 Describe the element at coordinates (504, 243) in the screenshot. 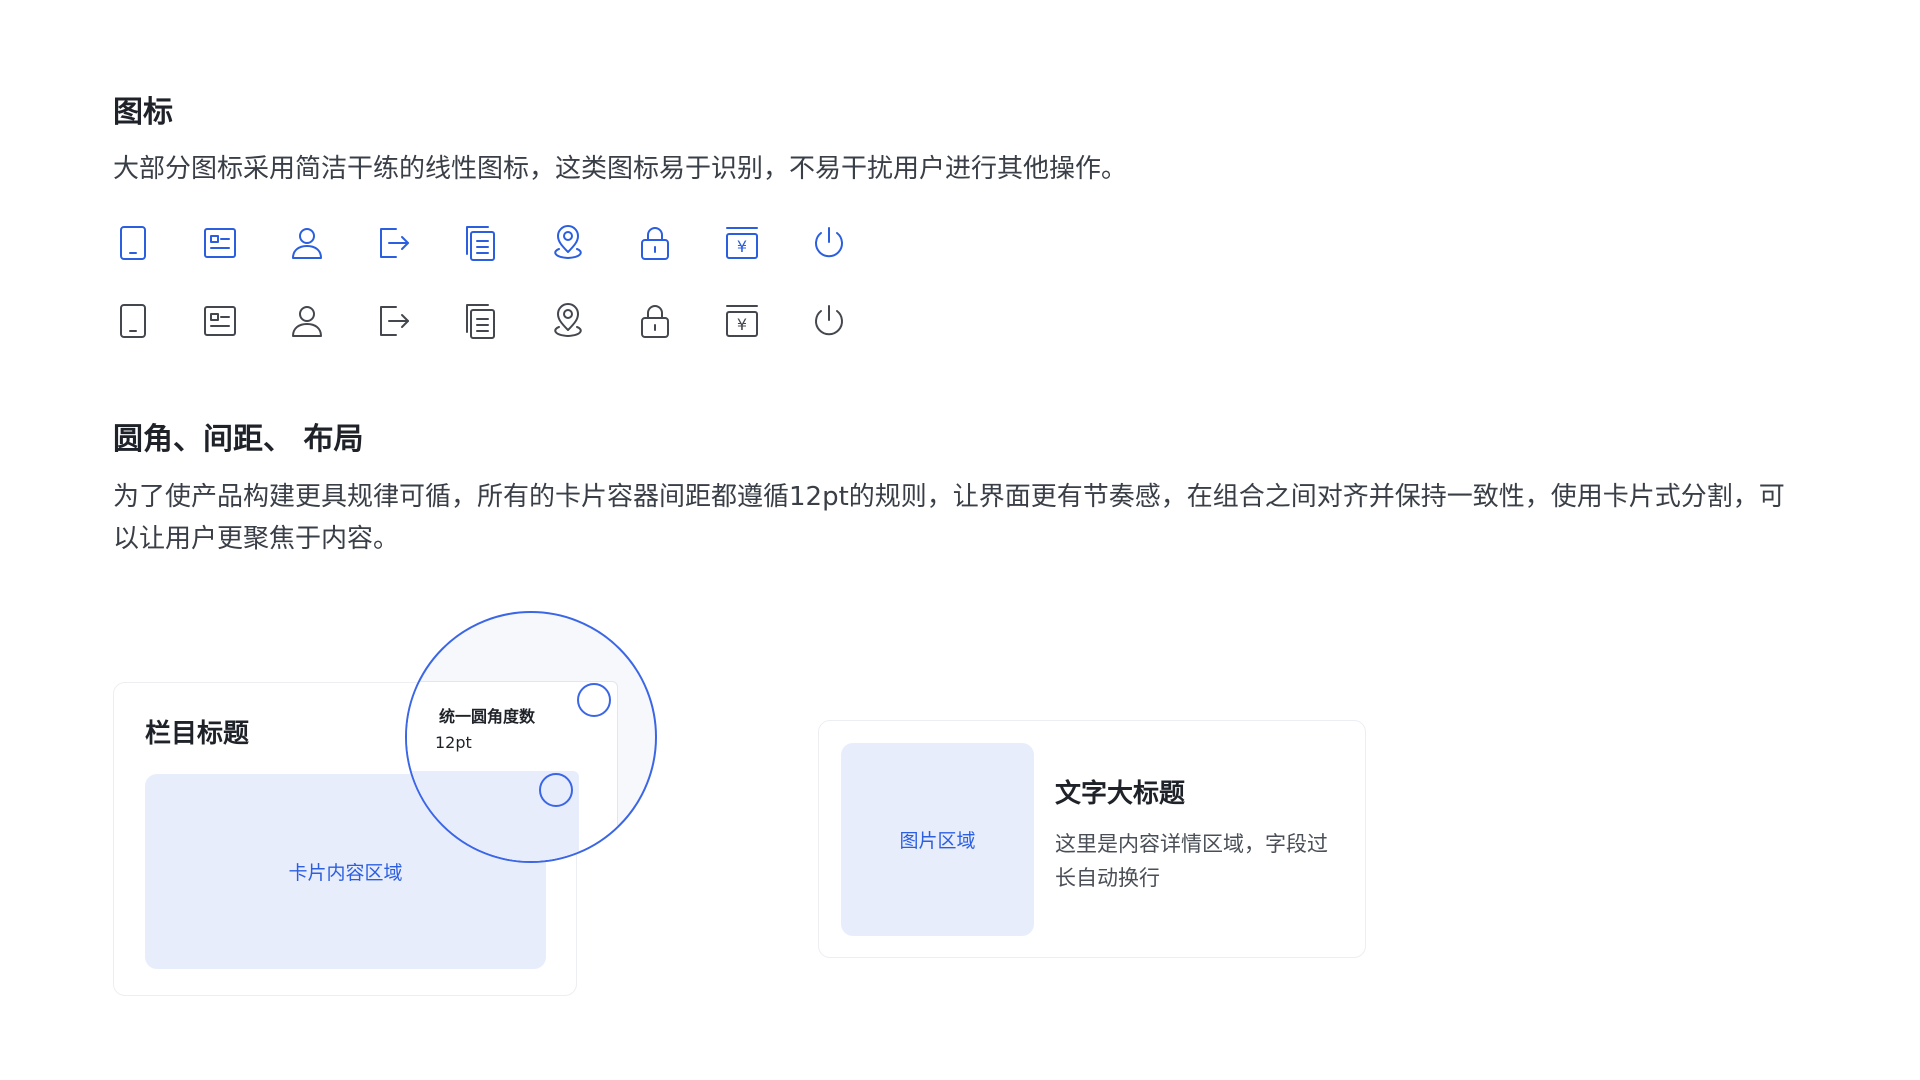

I see `icon-row-blue: ¥` at that location.